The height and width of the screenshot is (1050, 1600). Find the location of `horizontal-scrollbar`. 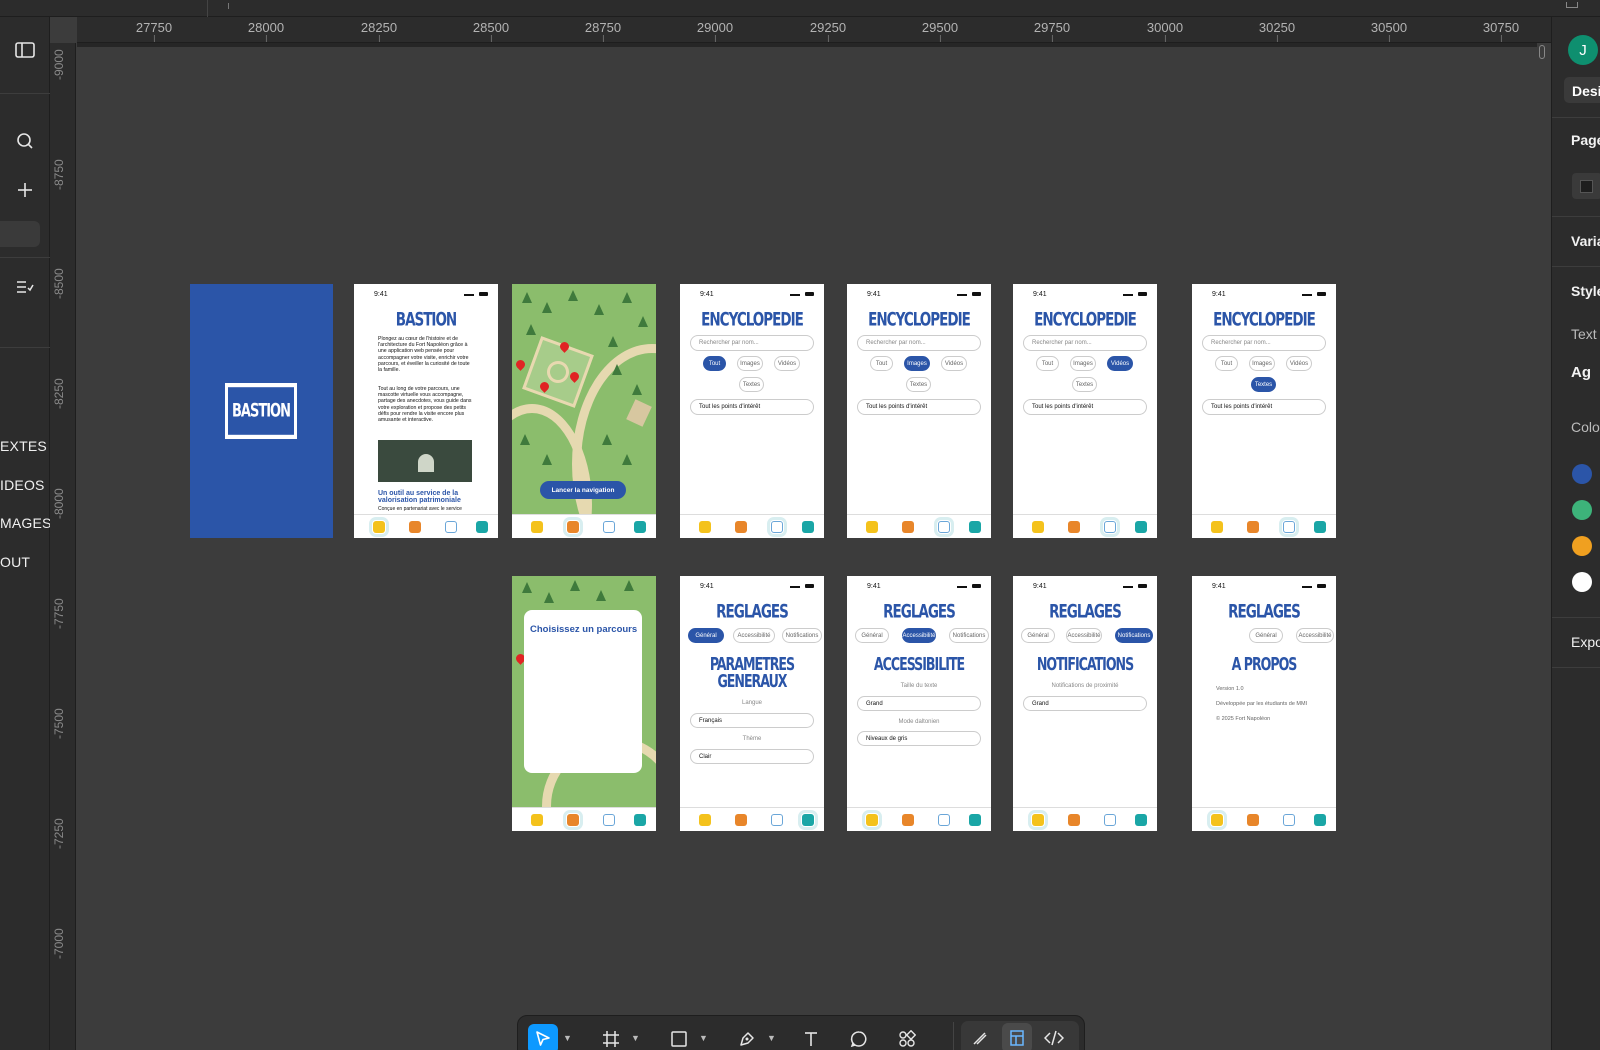

horizontal-scrollbar is located at coordinates (807, 45).